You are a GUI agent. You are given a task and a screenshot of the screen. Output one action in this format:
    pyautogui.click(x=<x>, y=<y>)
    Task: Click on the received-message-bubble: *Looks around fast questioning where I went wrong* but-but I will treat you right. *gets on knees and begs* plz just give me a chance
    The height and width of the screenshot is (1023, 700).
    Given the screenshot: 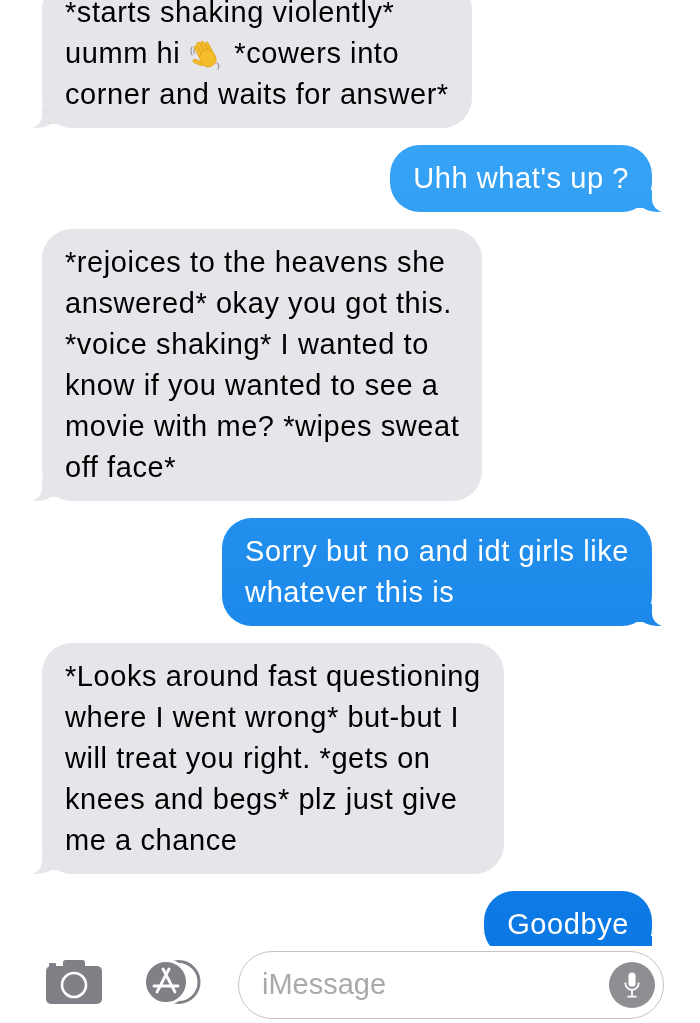 What is the action you would take?
    pyautogui.click(x=273, y=758)
    